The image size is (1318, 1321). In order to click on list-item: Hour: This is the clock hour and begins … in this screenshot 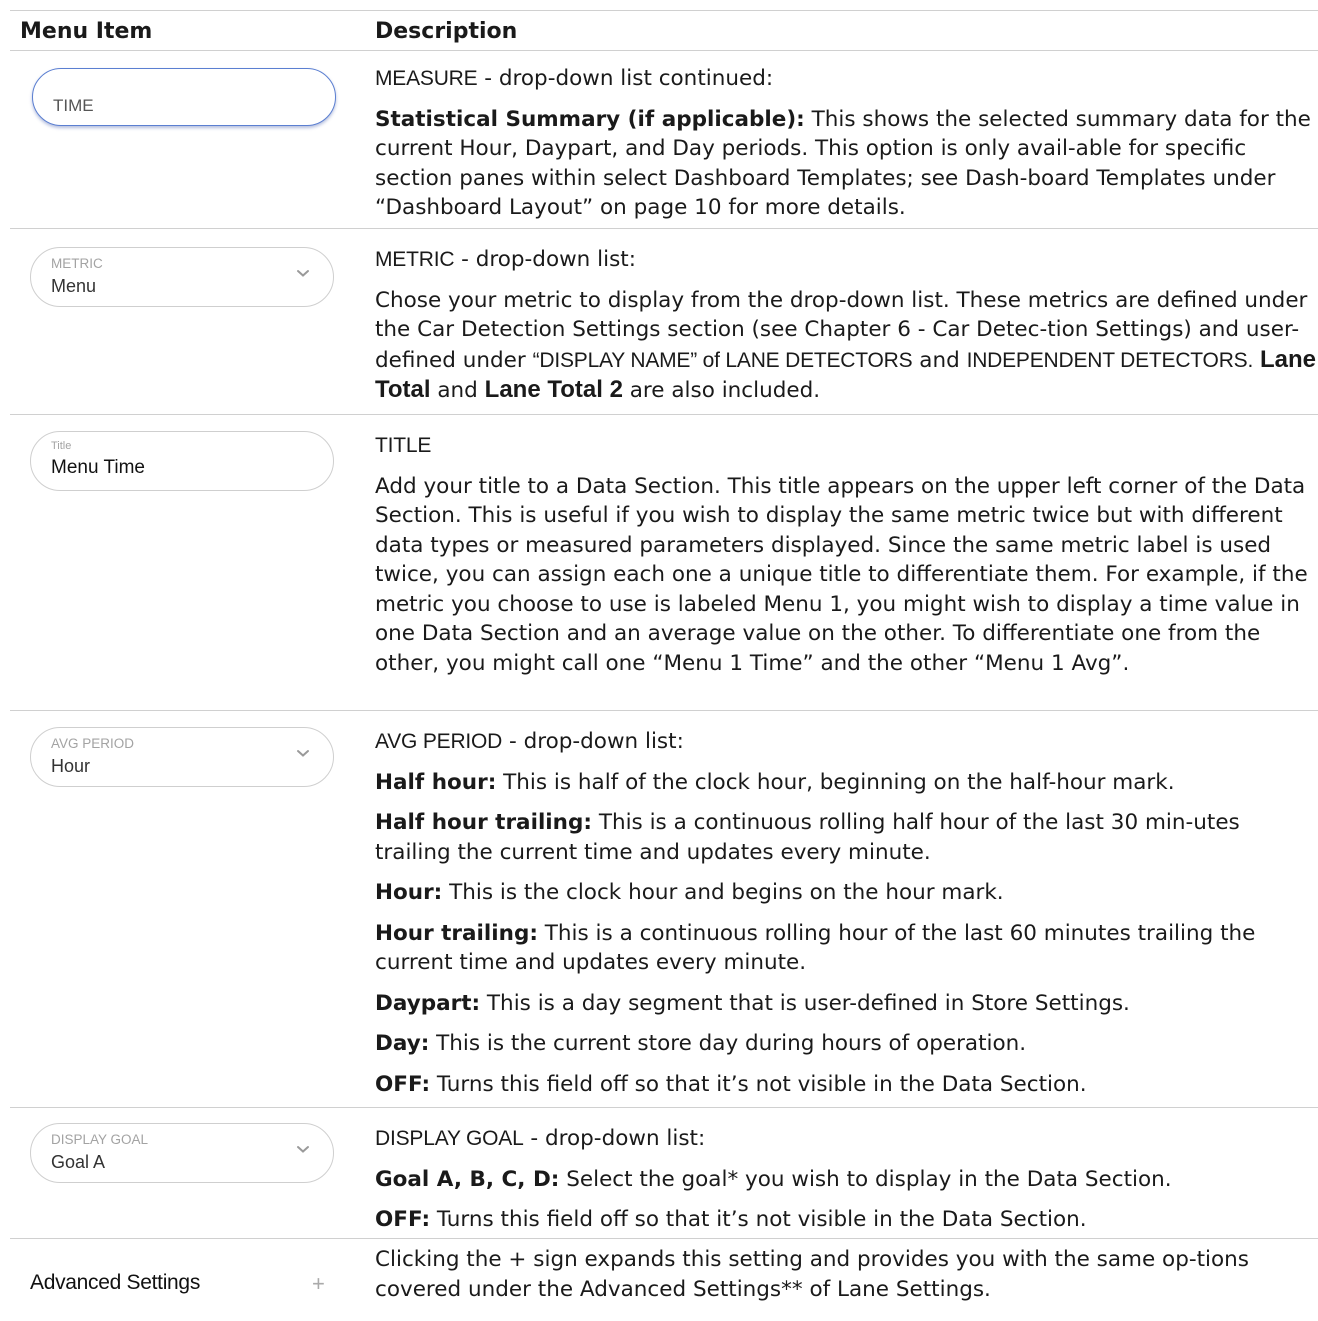, I will do `click(689, 892)`.